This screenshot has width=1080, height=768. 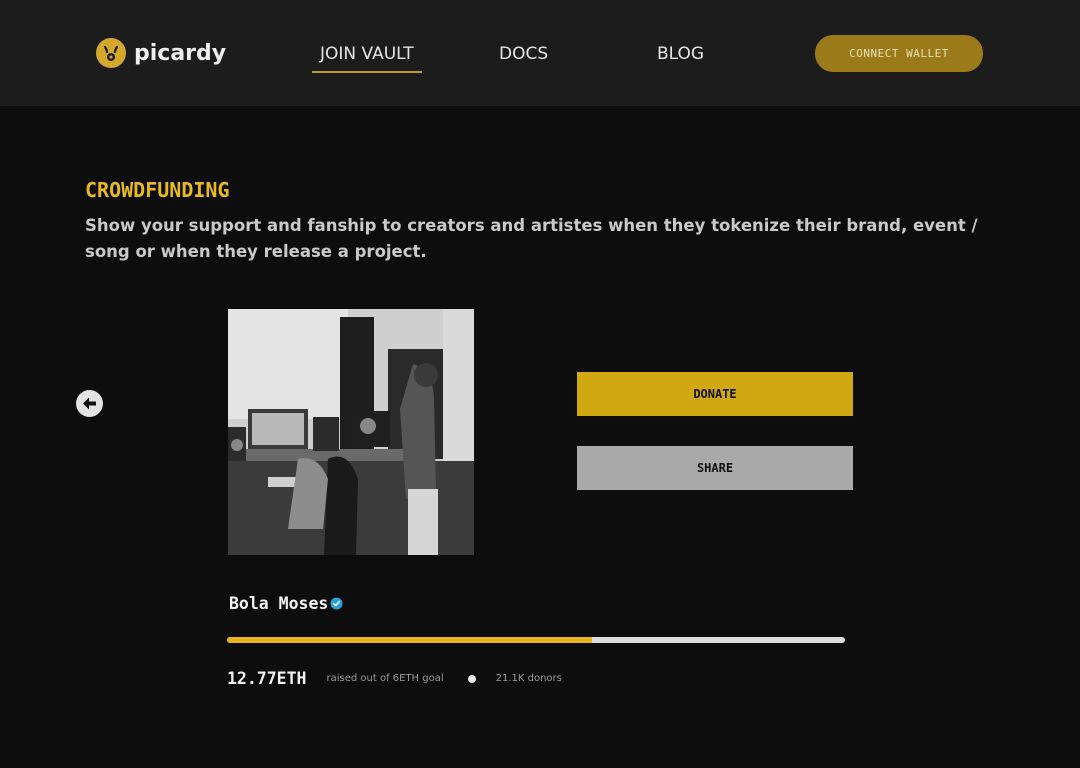 I want to click on carousel-prev-button, so click(x=89, y=403).